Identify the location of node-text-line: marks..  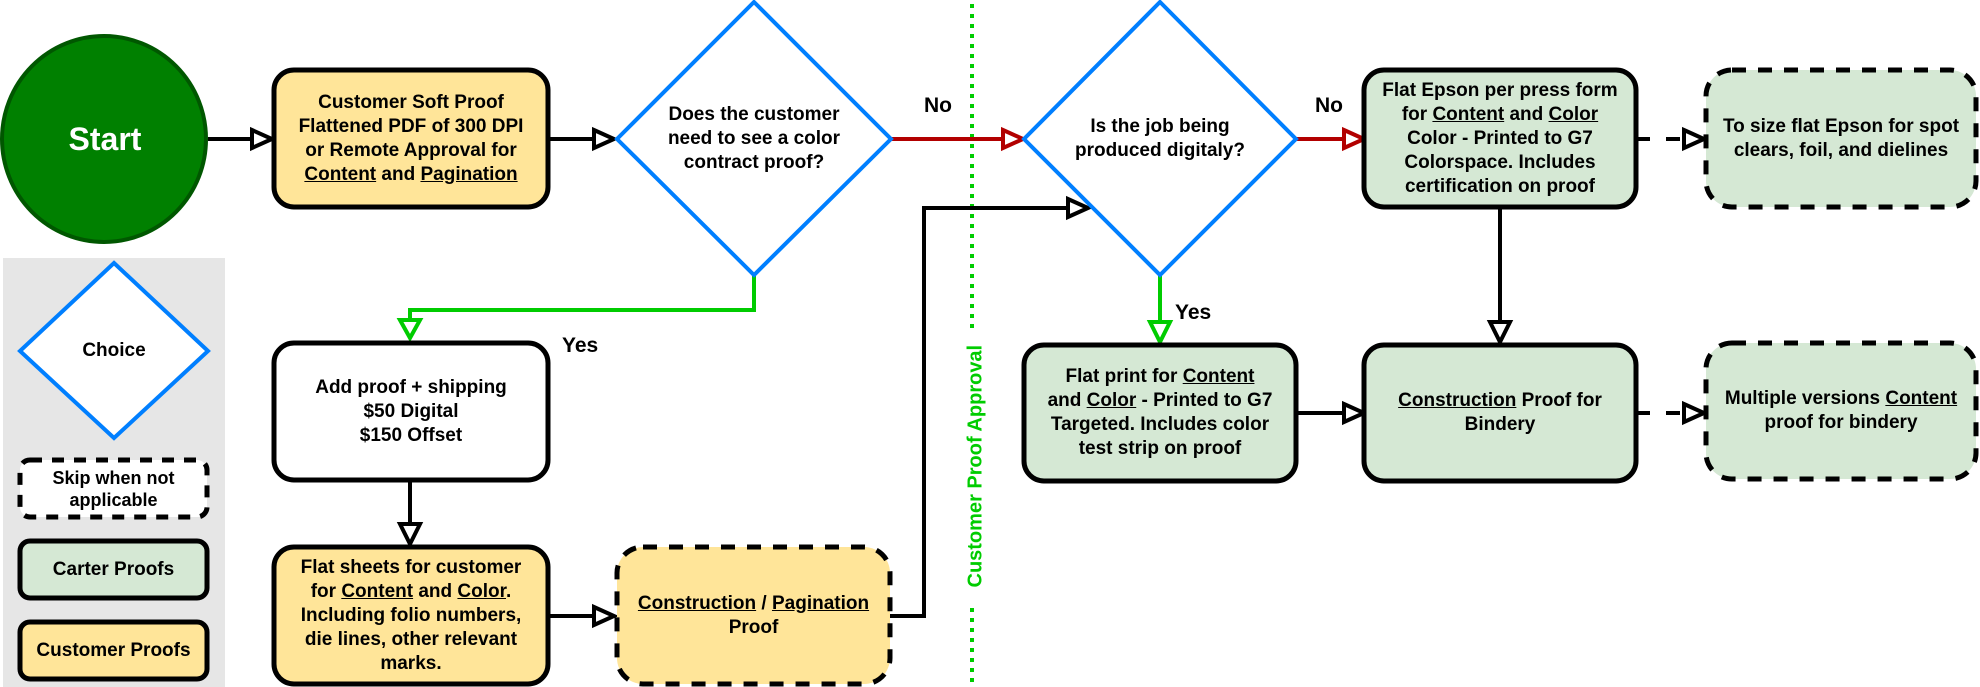
(411, 663).